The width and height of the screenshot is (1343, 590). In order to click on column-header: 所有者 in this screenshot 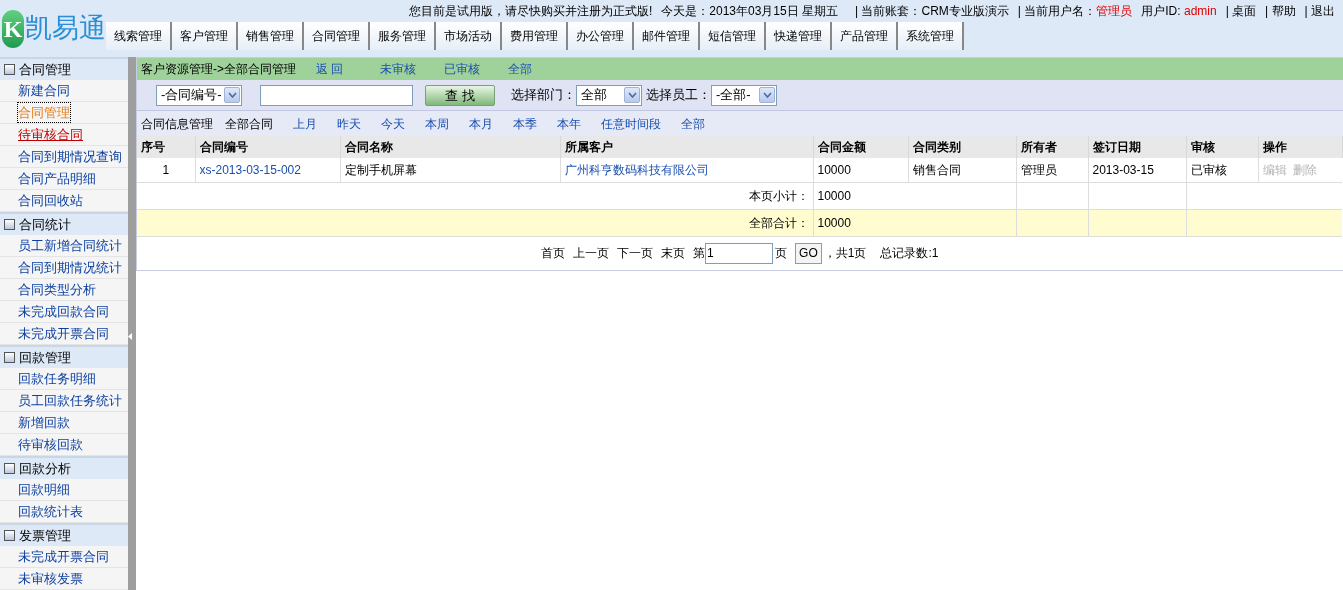, I will do `click(1052, 147)`.